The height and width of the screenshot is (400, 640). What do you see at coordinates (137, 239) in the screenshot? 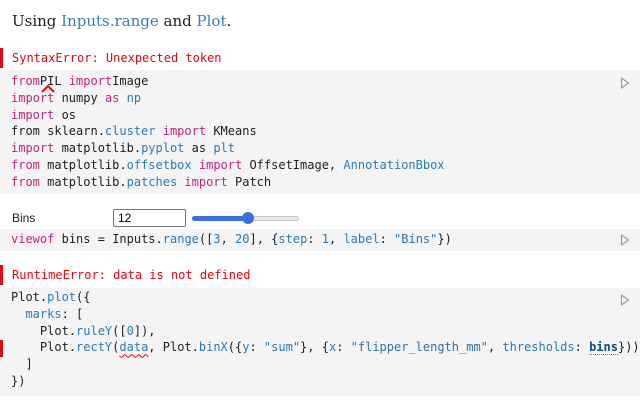
I see `code-token: Inputs.` at bounding box center [137, 239].